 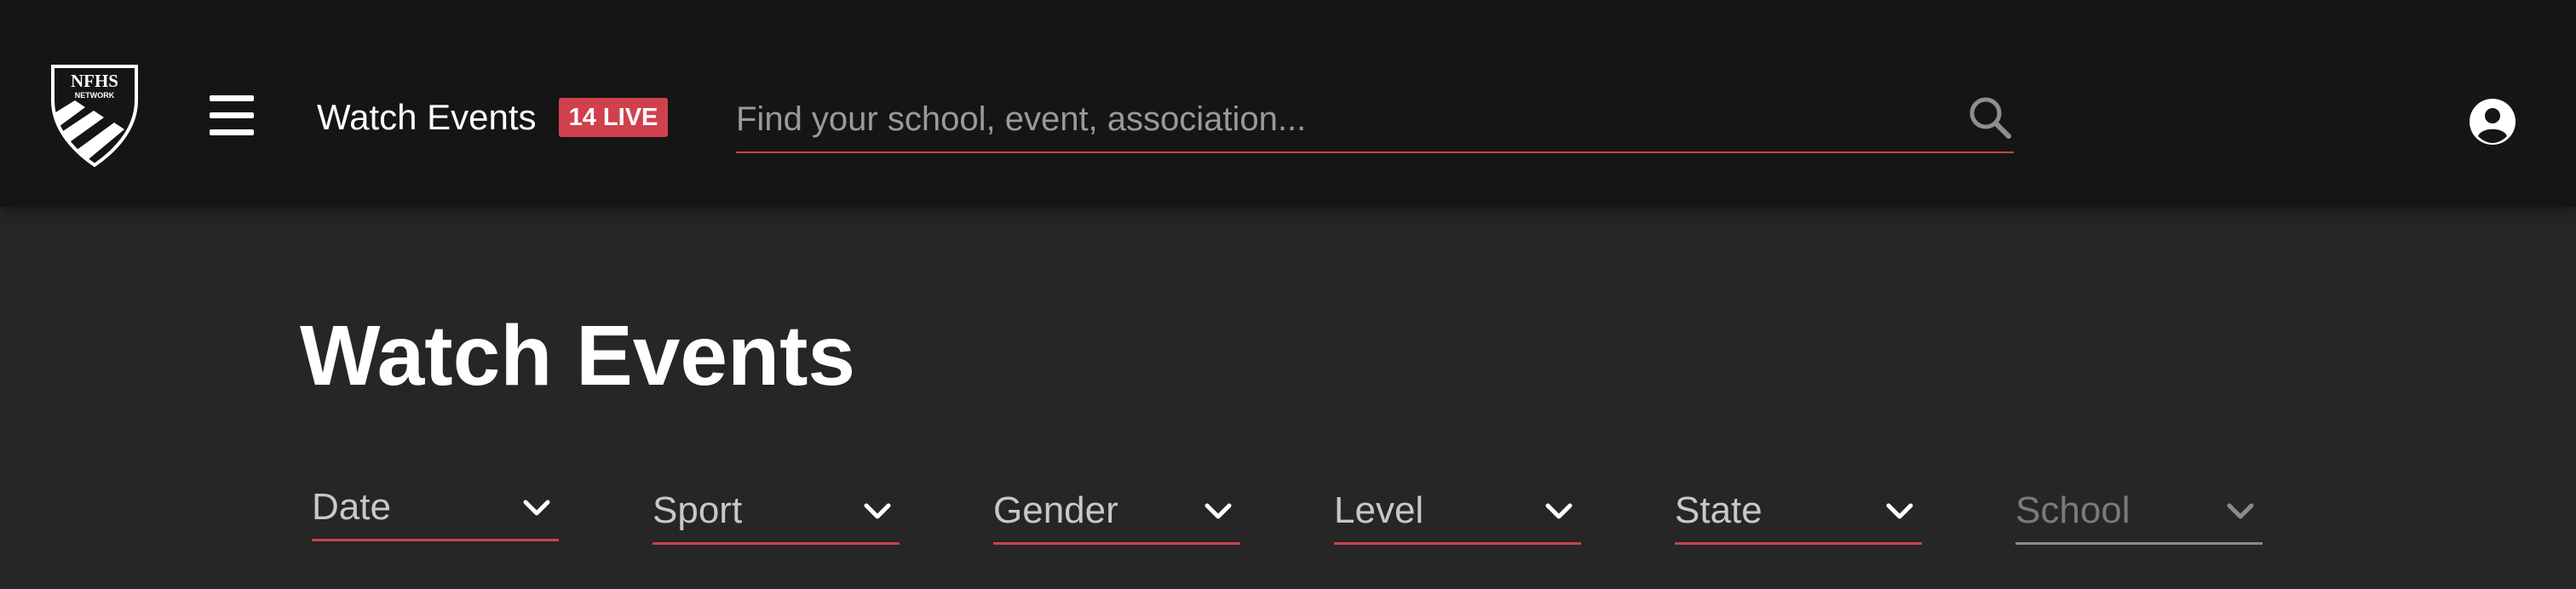 I want to click on menu-bar-top, so click(x=232, y=98).